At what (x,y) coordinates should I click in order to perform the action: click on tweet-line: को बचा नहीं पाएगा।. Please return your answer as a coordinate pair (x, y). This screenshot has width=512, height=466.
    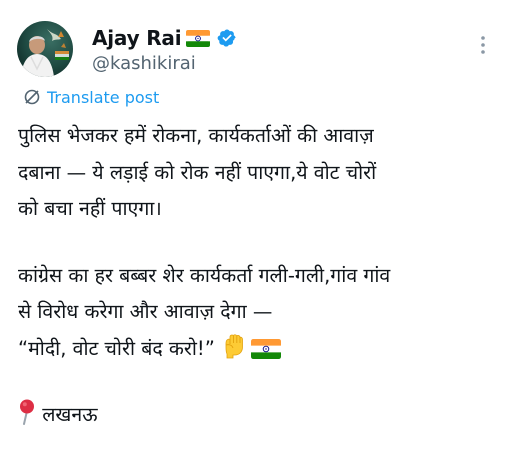
    Looking at the image, I should click on (90, 208).